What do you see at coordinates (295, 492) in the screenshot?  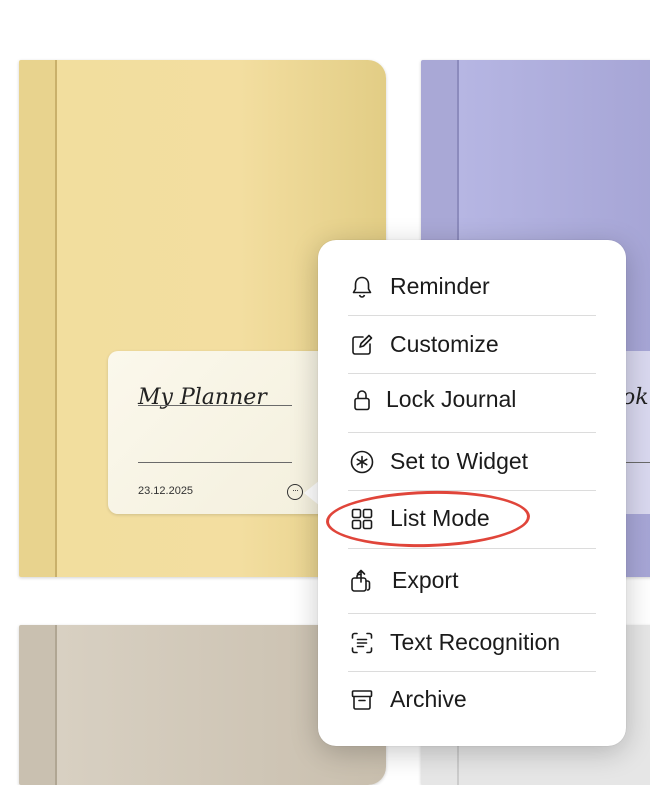 I see `more-options-icon: ···` at bounding box center [295, 492].